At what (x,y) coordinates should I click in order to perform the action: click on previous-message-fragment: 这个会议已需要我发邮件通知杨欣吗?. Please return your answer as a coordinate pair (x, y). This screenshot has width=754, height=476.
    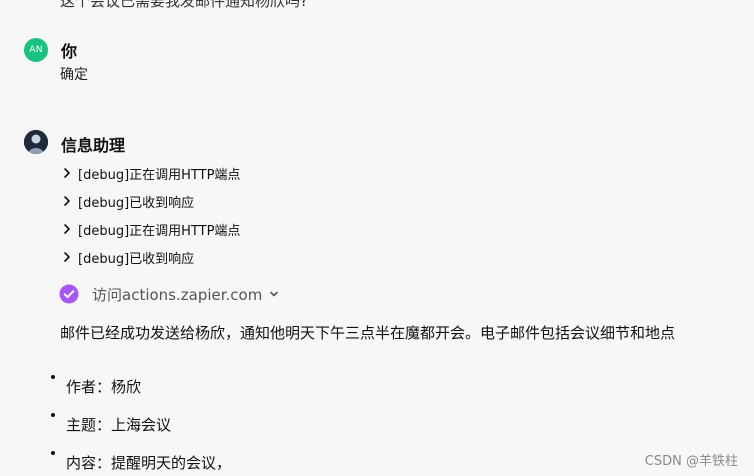
    Looking at the image, I should click on (184, 5).